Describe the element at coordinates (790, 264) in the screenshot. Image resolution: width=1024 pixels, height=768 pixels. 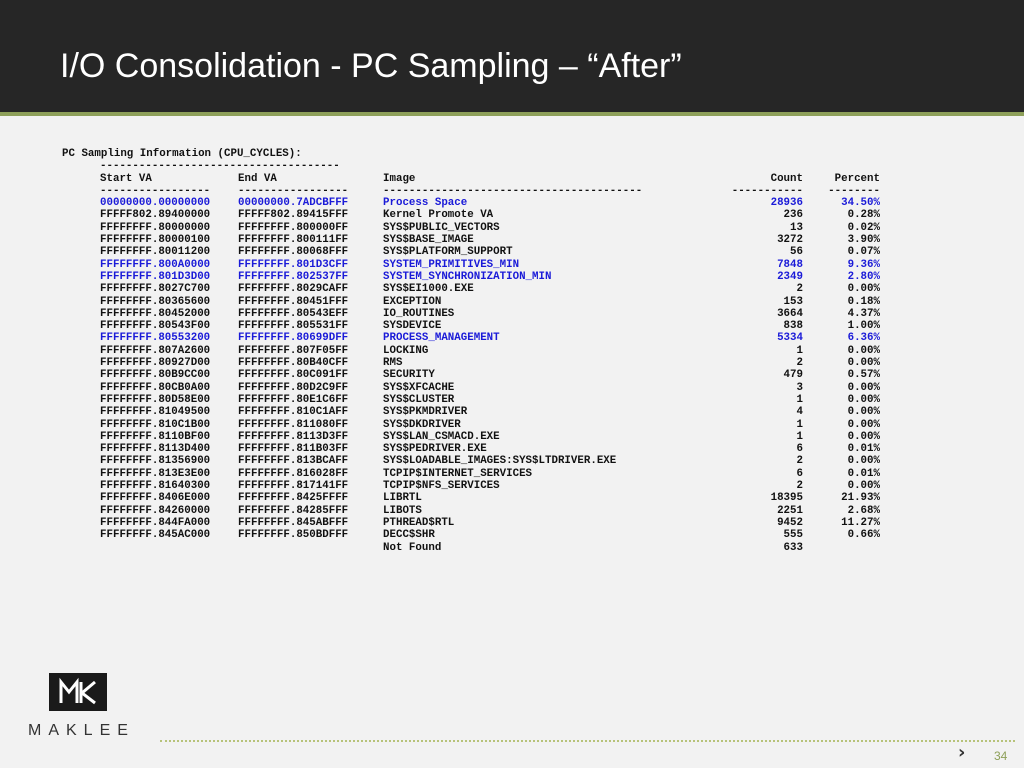
I see `cell-count: 7848` at that location.